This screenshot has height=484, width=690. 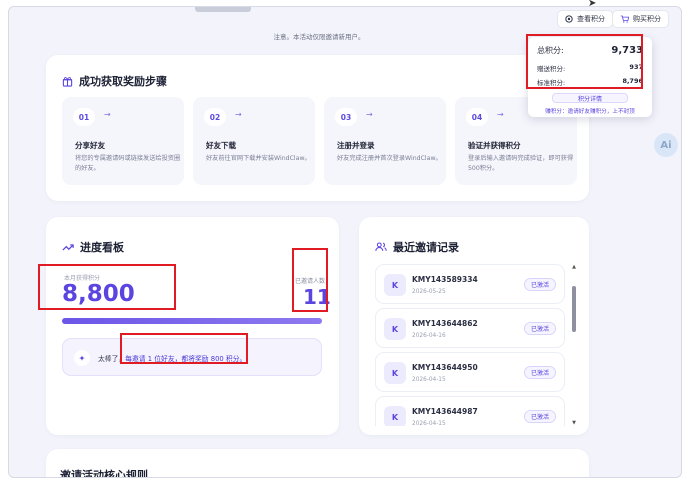 I want to click on progress-title: 进度看板, so click(x=93, y=247).